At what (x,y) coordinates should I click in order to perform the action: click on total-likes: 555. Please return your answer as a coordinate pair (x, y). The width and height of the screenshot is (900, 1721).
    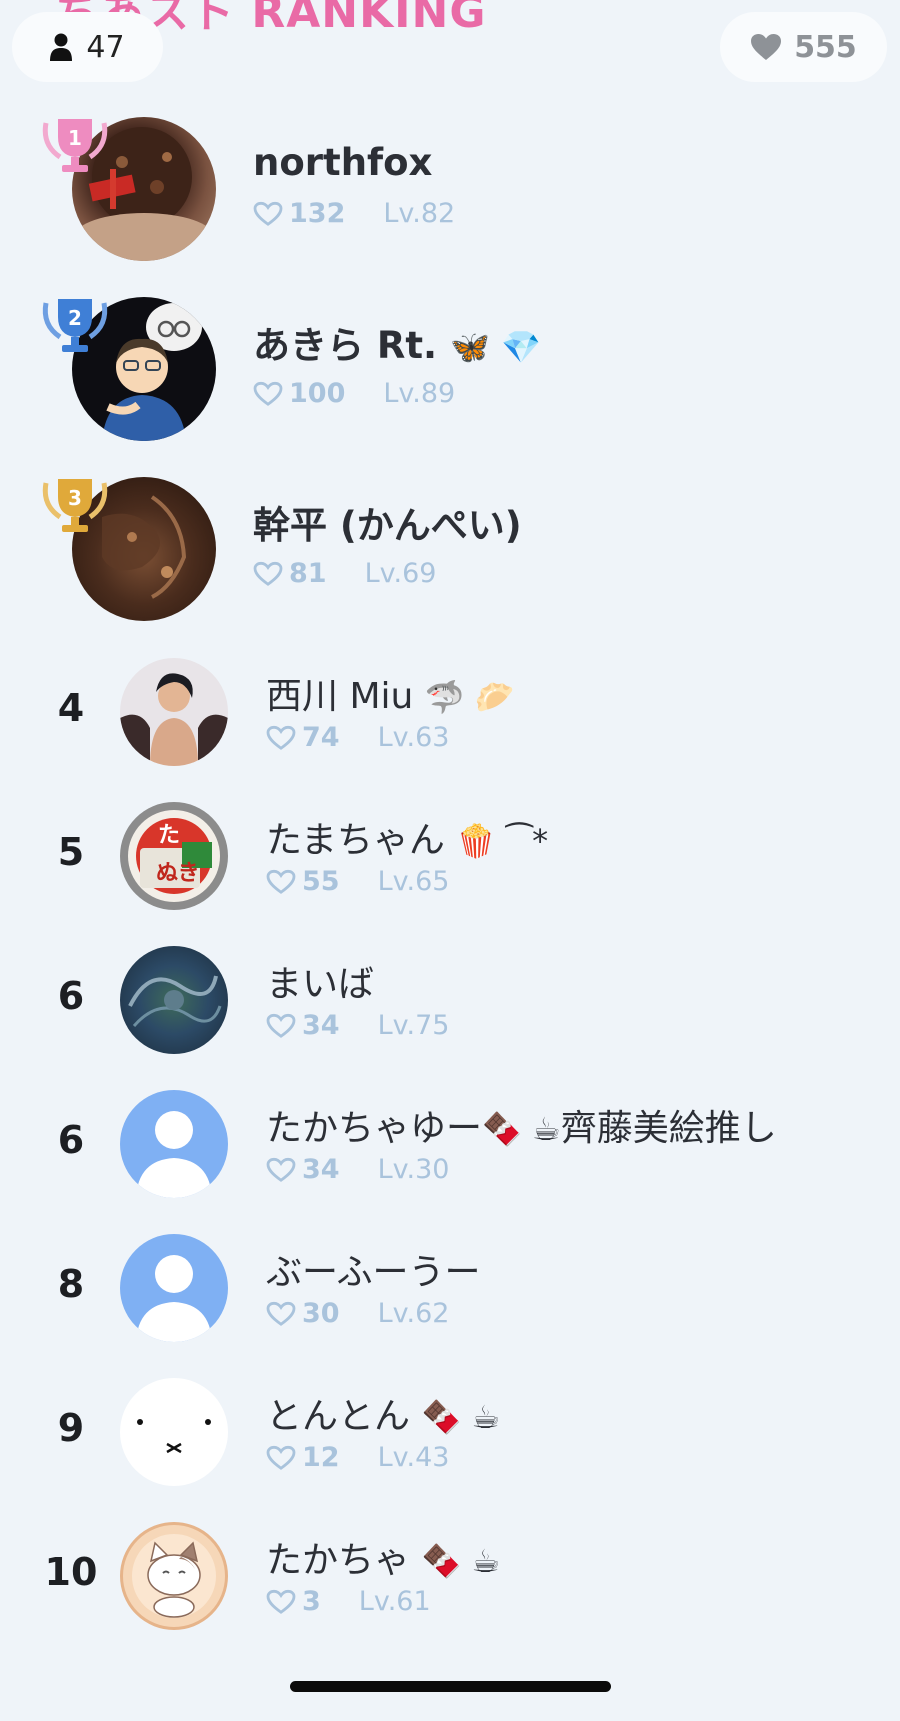
    Looking at the image, I should click on (825, 47).